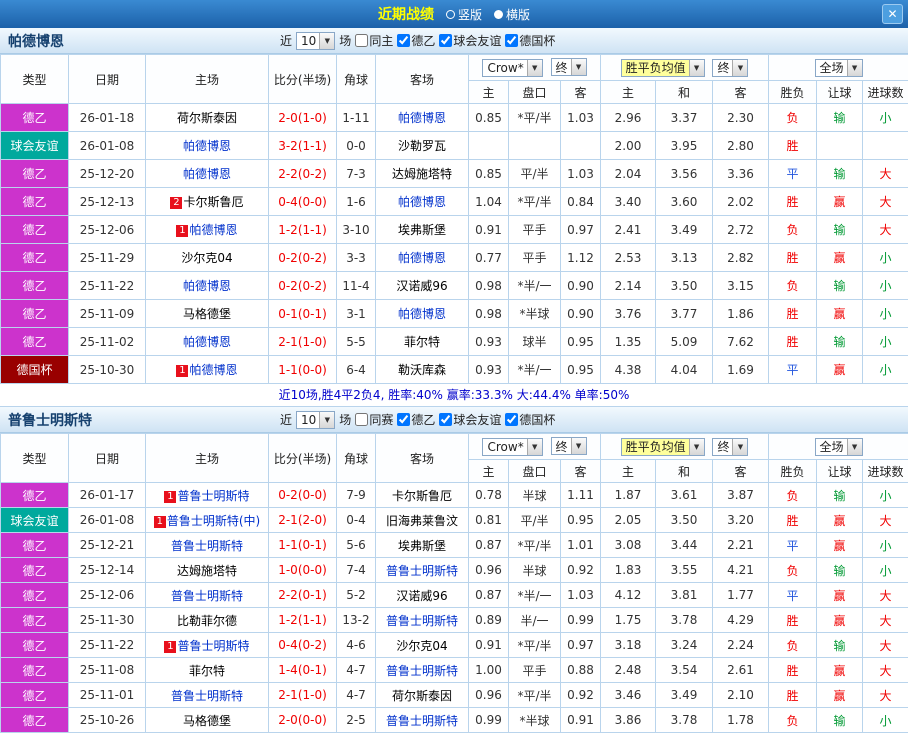 This screenshot has height=753, width=908. What do you see at coordinates (580, 520) in the screenshot?
I see `ah-away-odds: 0.95` at bounding box center [580, 520].